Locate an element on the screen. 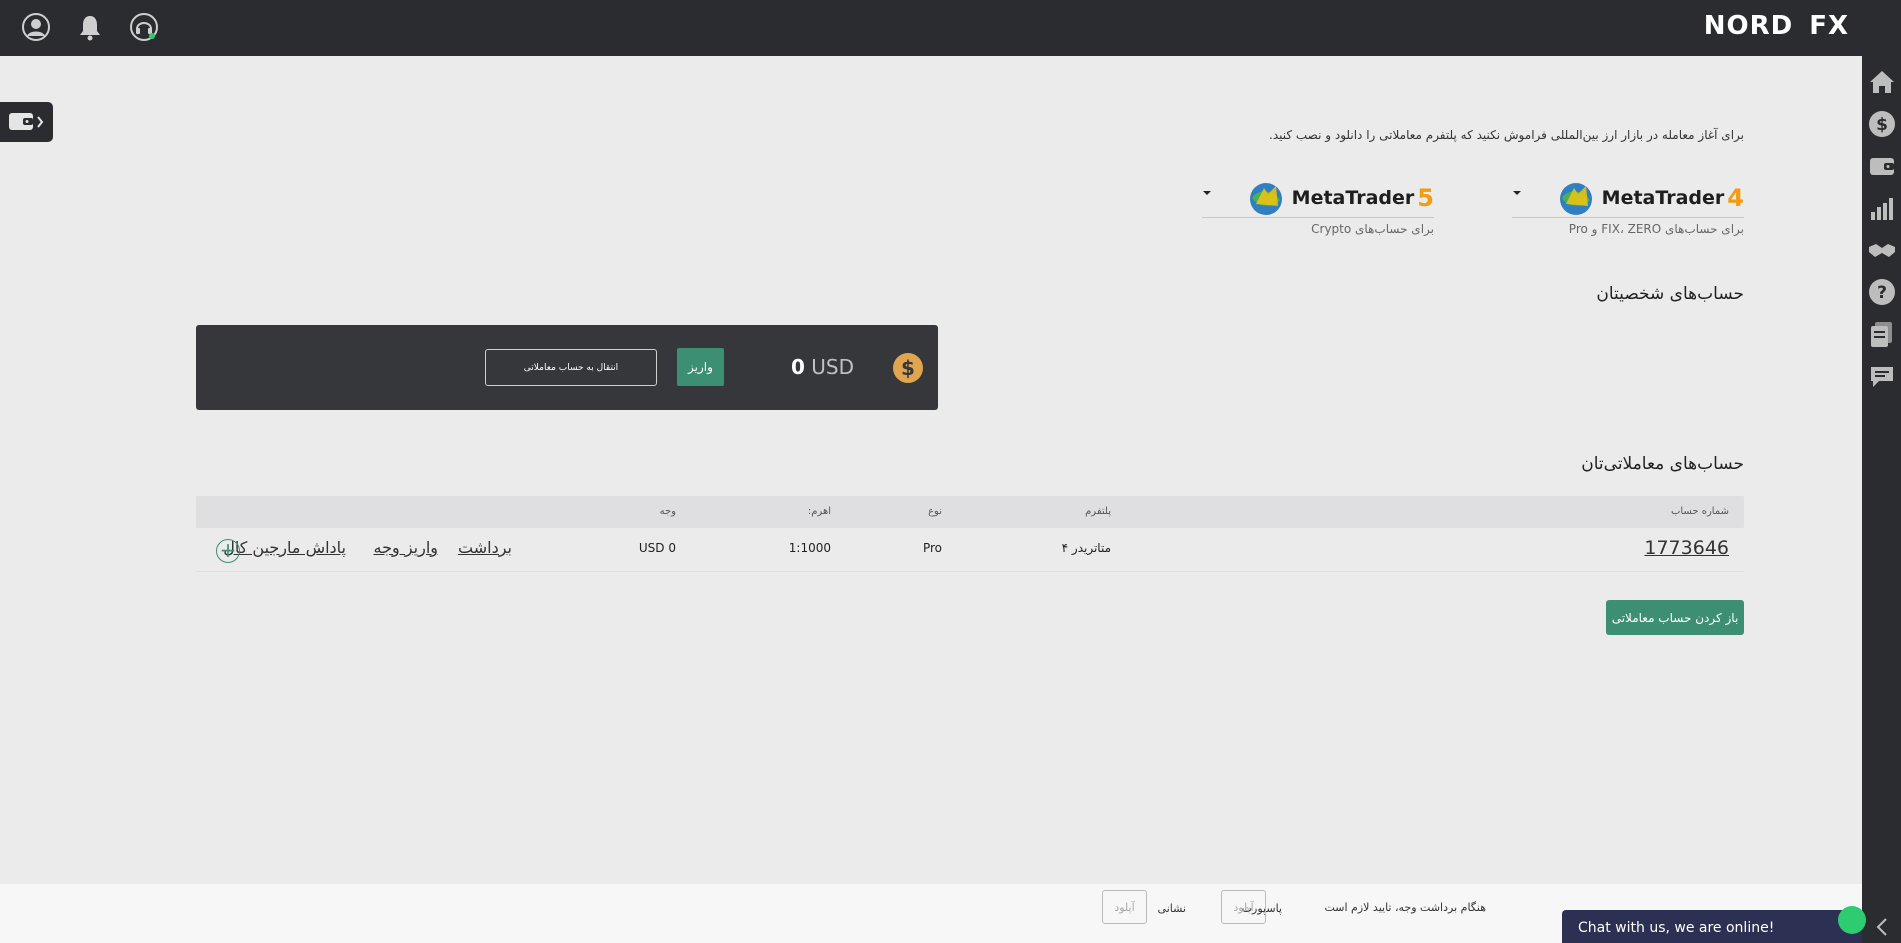 This screenshot has height=943, width=1901. help-icon: ? is located at coordinates (1882, 292).